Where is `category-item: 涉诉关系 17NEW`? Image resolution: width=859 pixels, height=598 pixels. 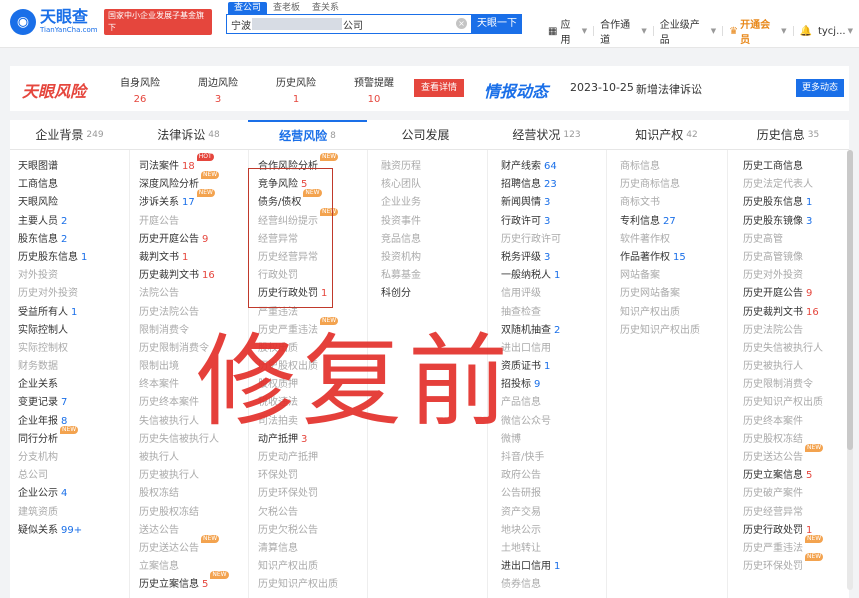
category-item: 涉诉关系 17NEW is located at coordinates (184, 200).